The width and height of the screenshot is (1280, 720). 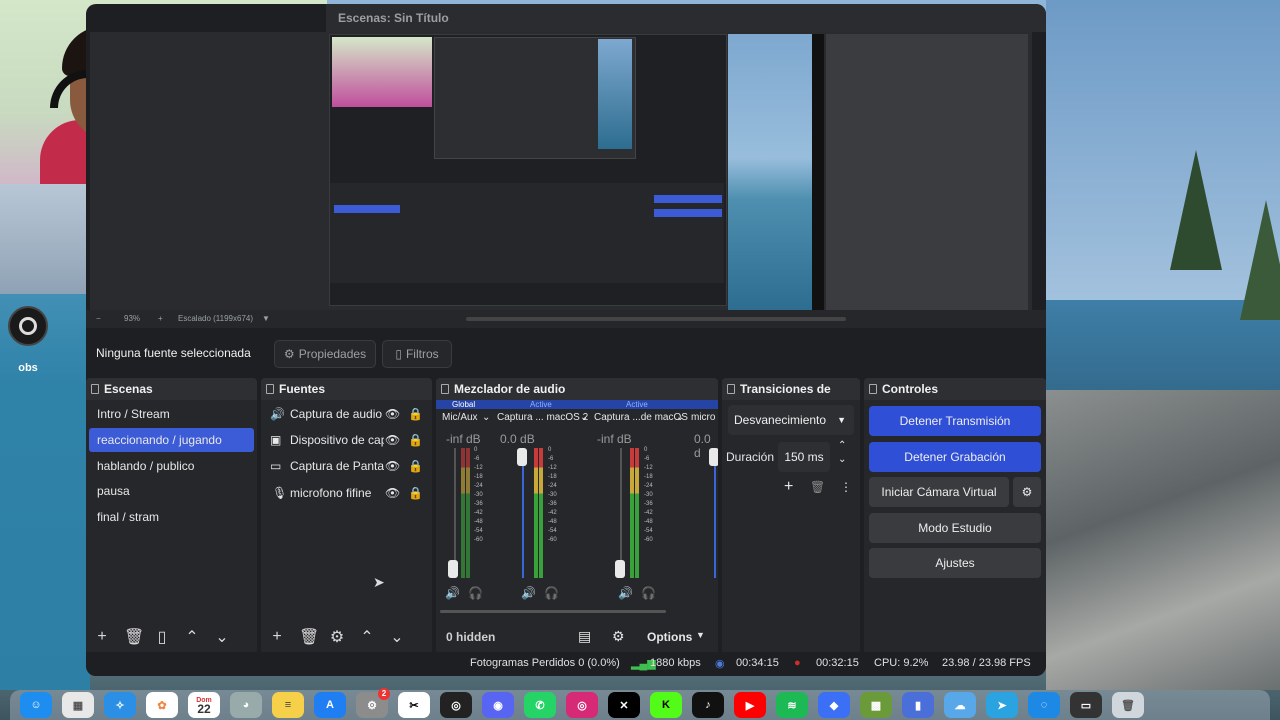 I want to click on window-preview-icon: ▭, so click(x=1086, y=705).